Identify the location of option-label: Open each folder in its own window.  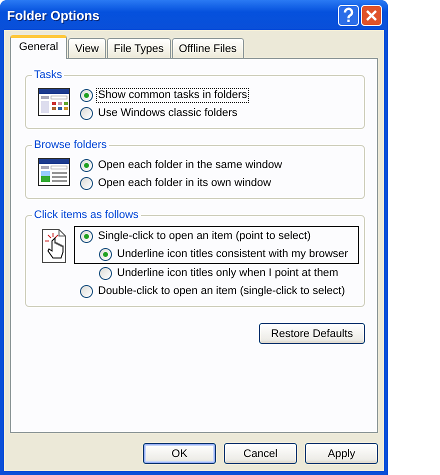
(185, 183).